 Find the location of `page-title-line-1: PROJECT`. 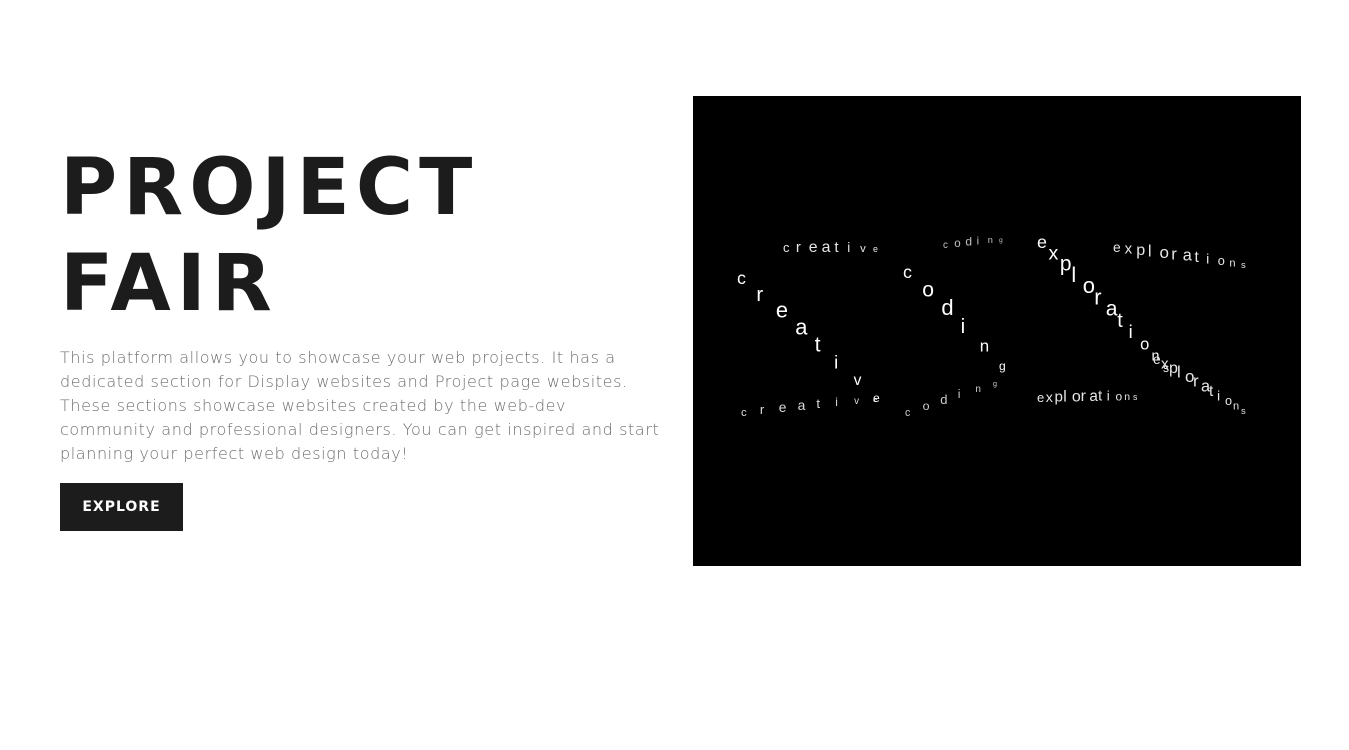

page-title-line-1: PROJECT is located at coordinates (269, 188).